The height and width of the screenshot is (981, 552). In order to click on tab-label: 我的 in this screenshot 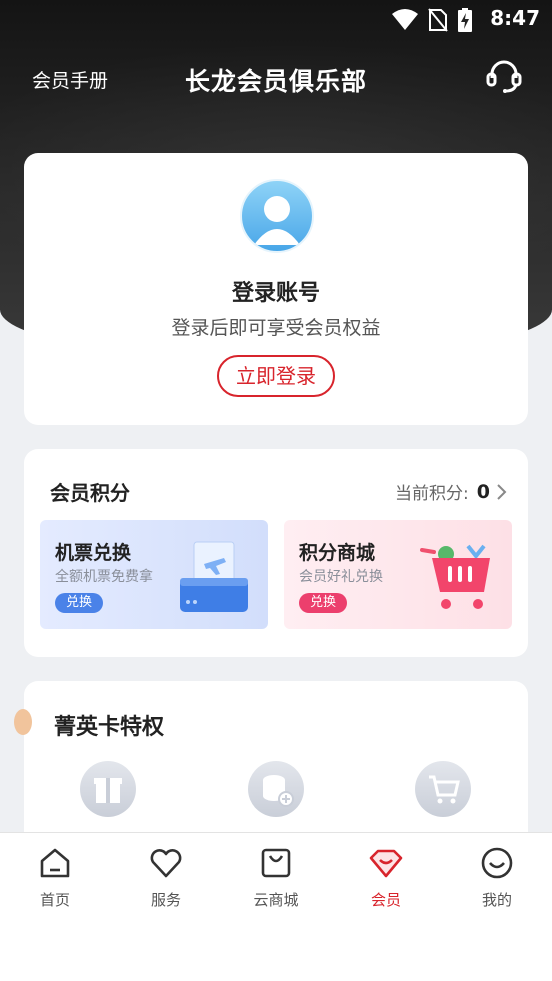, I will do `click(496, 900)`.